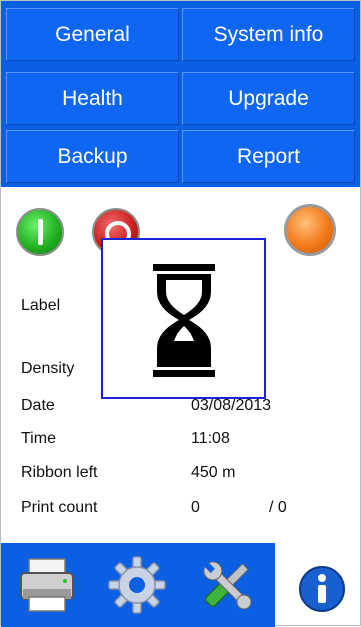 The height and width of the screenshot is (627, 361). I want to click on print-count-value: 0, so click(195, 507).